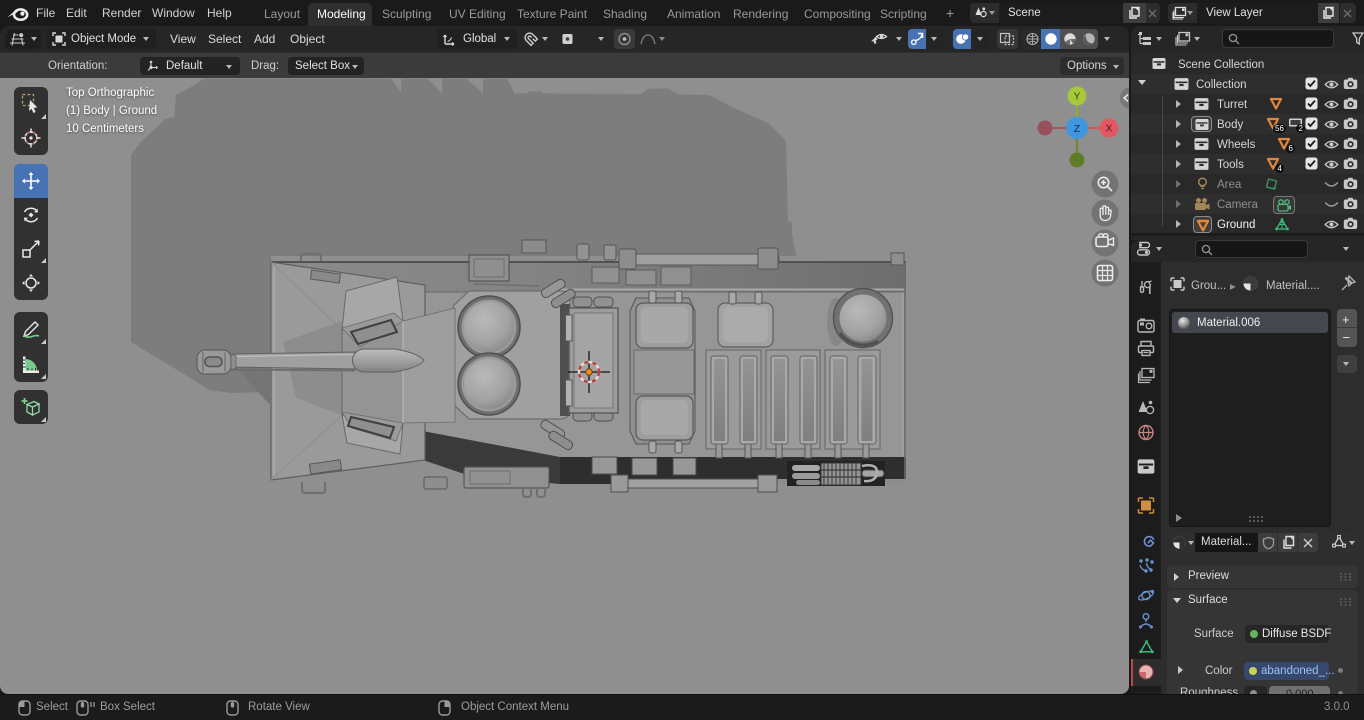 The height and width of the screenshot is (720, 1364). I want to click on svg-text: Y, so click(1077, 97).